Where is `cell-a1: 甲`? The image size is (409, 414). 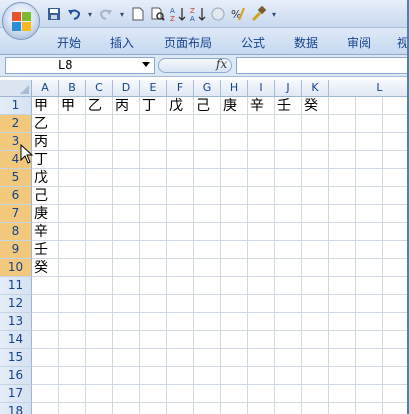 cell-a1: 甲 is located at coordinates (45, 106).